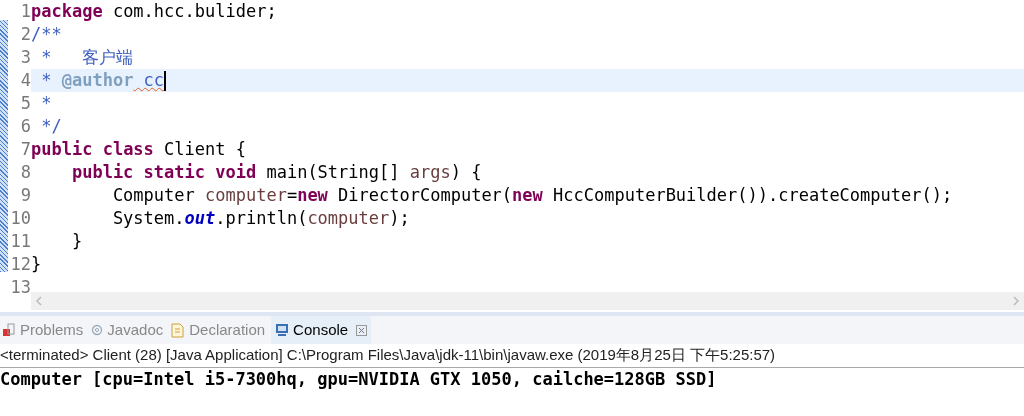  I want to click on code-token: class, so click(127, 149).